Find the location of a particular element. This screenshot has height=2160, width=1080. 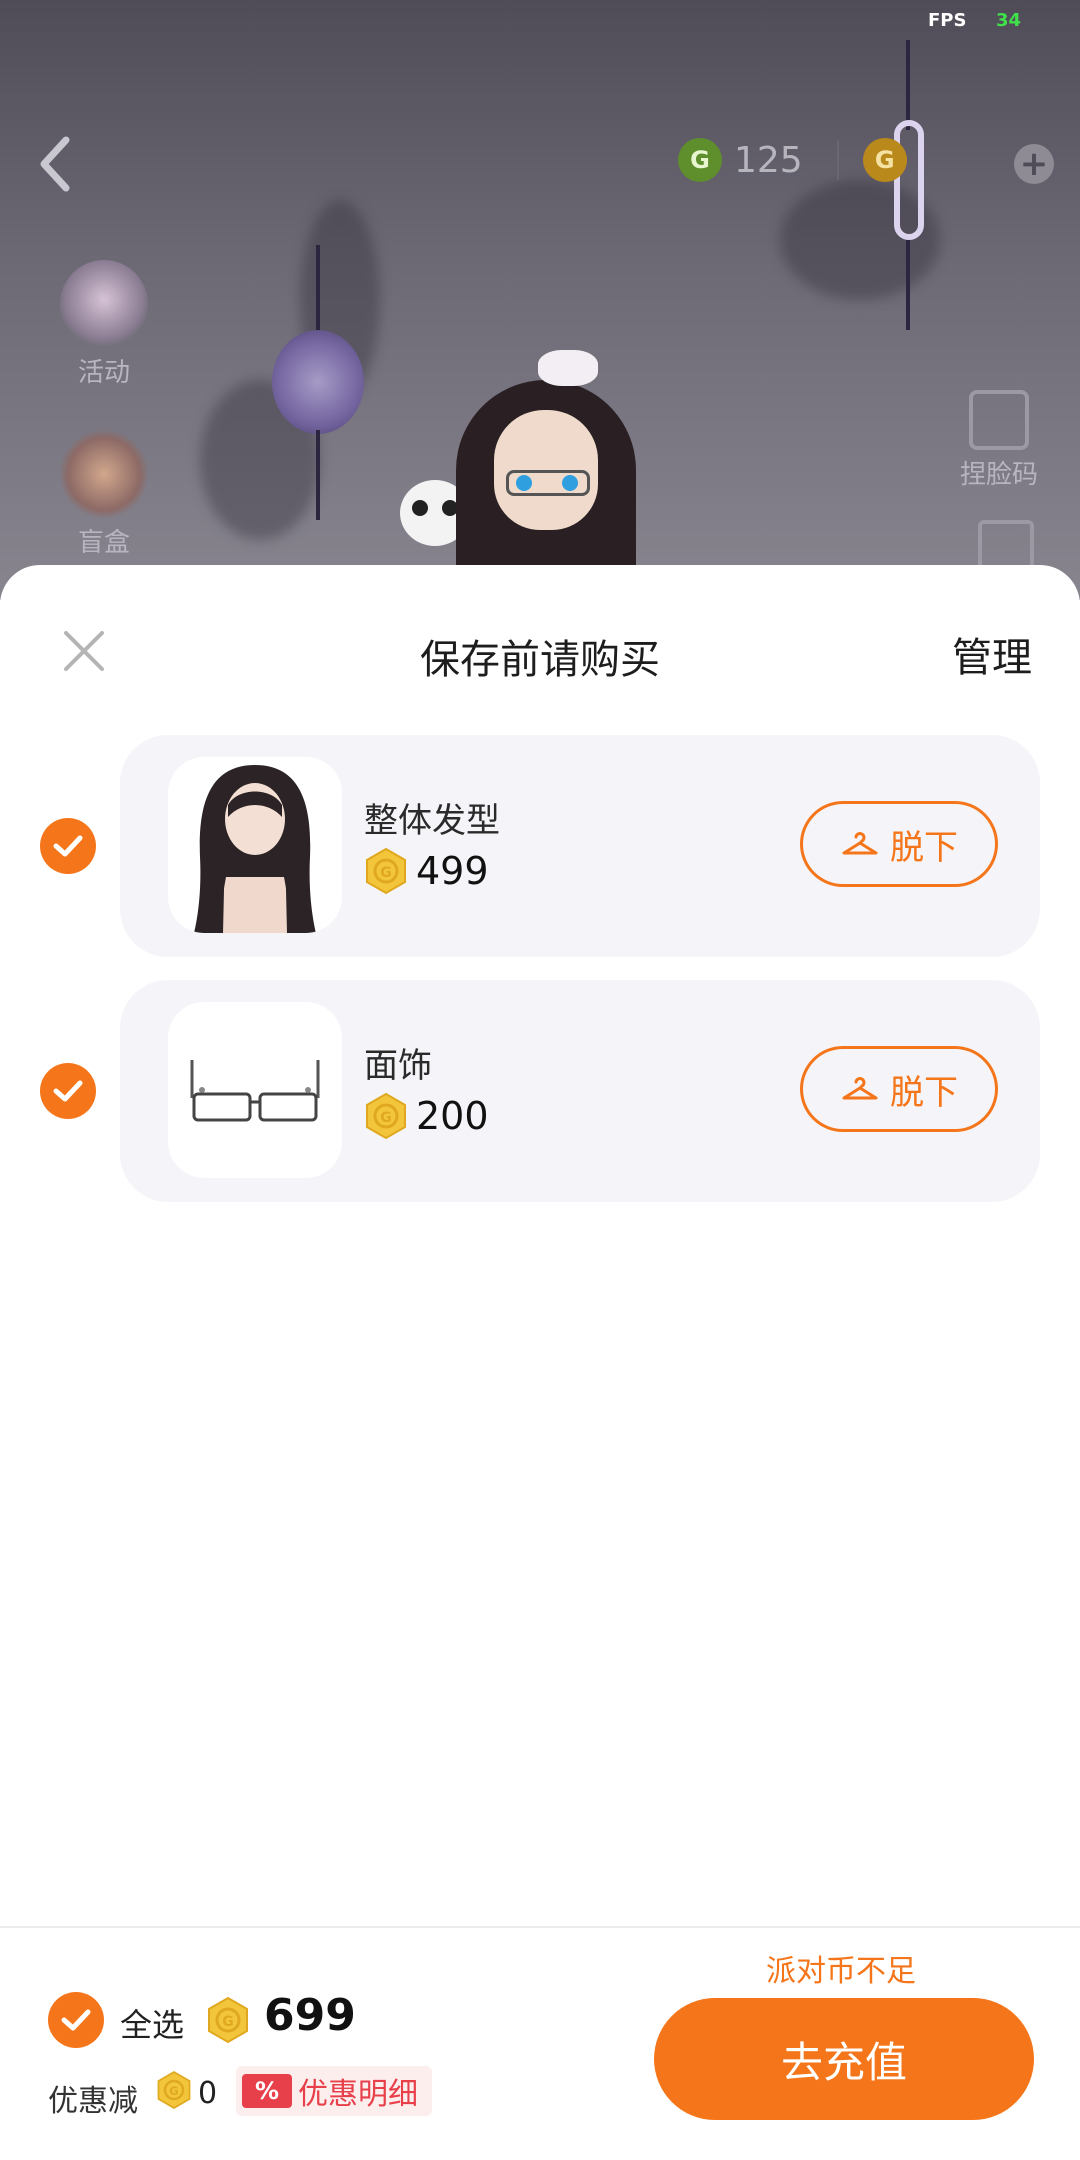

recharge-button: 去充值 is located at coordinates (844, 2059).